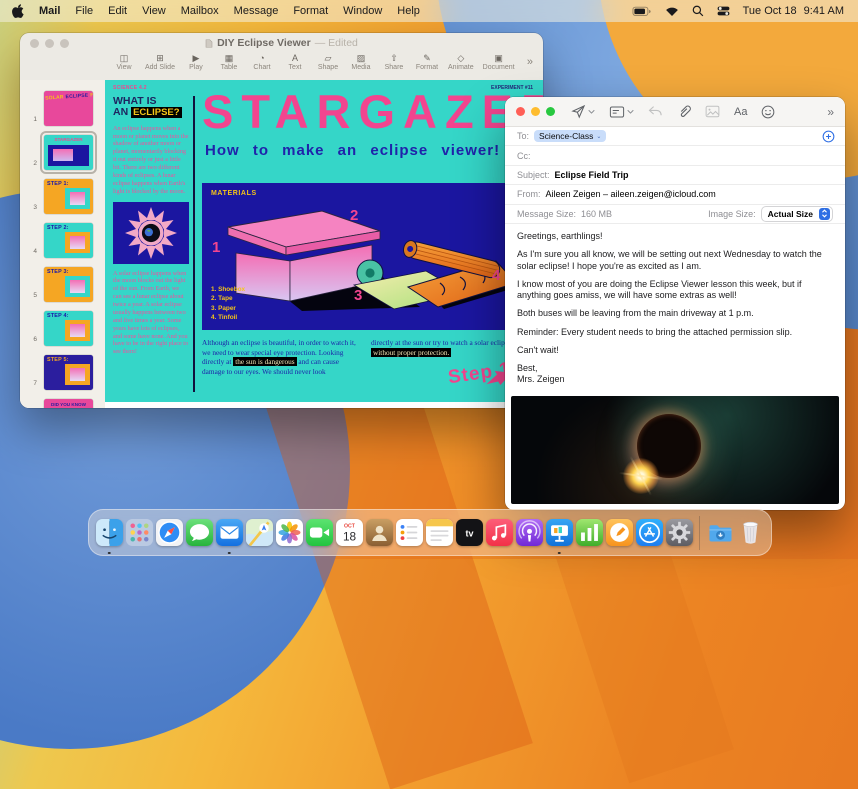 The height and width of the screenshot is (789, 858). What do you see at coordinates (68, 196) in the screenshot?
I see `slide-thumbnail: STEP 1:` at bounding box center [68, 196].